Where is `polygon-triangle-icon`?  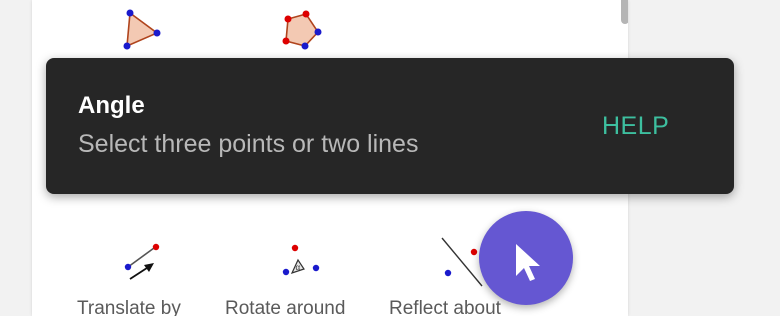
polygon-triangle-icon is located at coordinates (142, 29).